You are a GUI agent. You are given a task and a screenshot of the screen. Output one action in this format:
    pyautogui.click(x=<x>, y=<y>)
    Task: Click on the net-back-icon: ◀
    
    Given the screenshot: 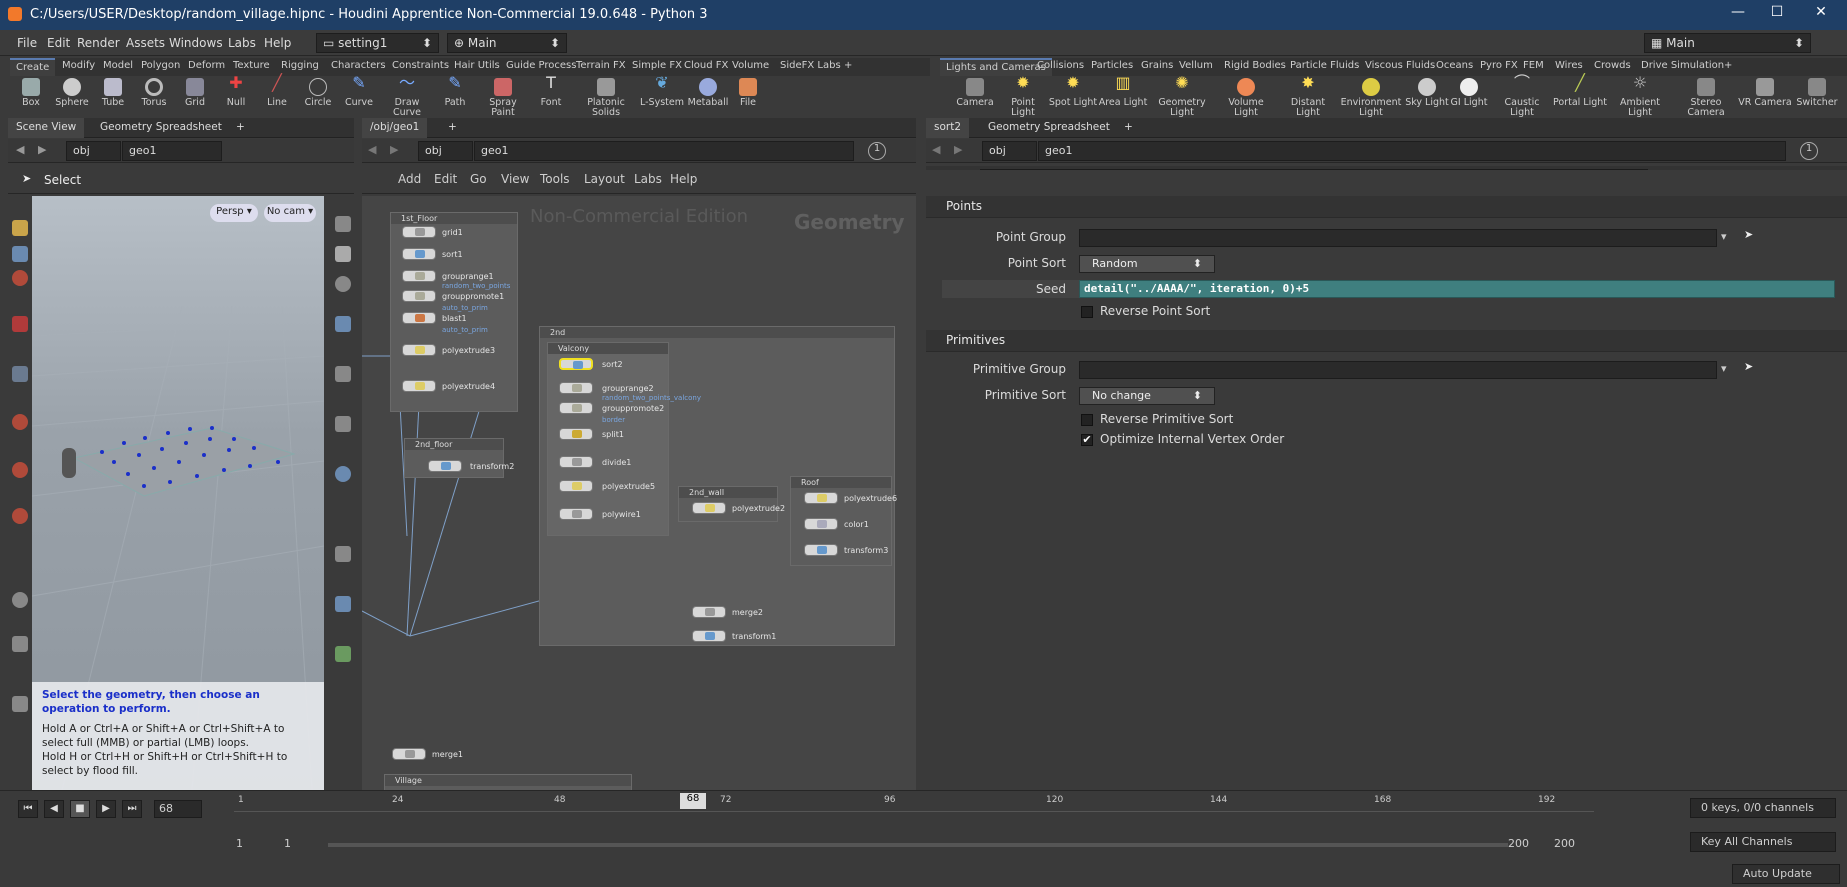 What is the action you would take?
    pyautogui.click(x=372, y=149)
    